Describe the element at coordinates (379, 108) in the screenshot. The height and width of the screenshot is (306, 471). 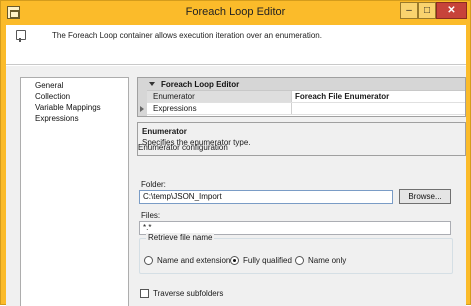
I see `property-value-expressions` at that location.